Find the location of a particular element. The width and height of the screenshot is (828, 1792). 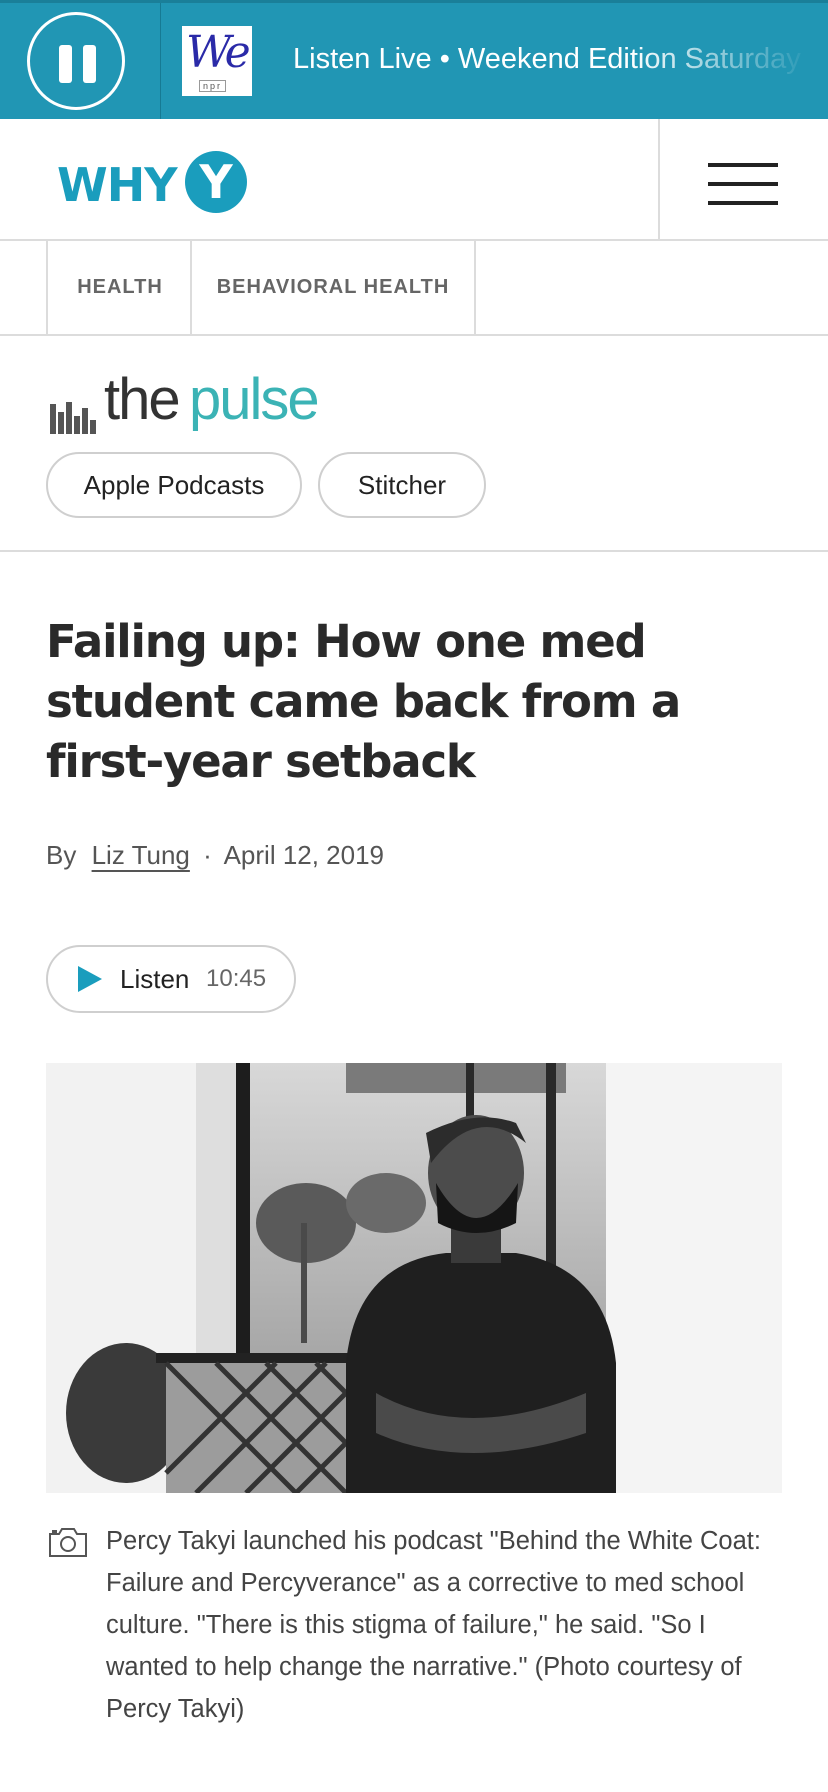

logo-pulse: pulse is located at coordinates (254, 399).